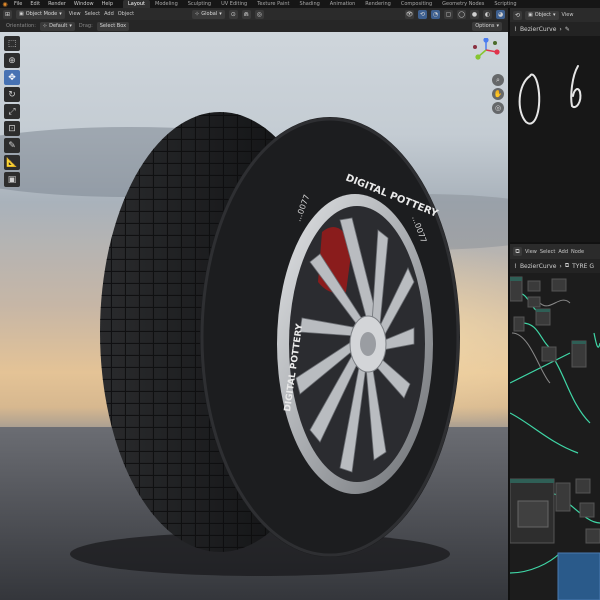 This screenshot has width=600, height=600. What do you see at coordinates (12, 94) in the screenshot?
I see `rotate-icon: ↻` at bounding box center [12, 94].